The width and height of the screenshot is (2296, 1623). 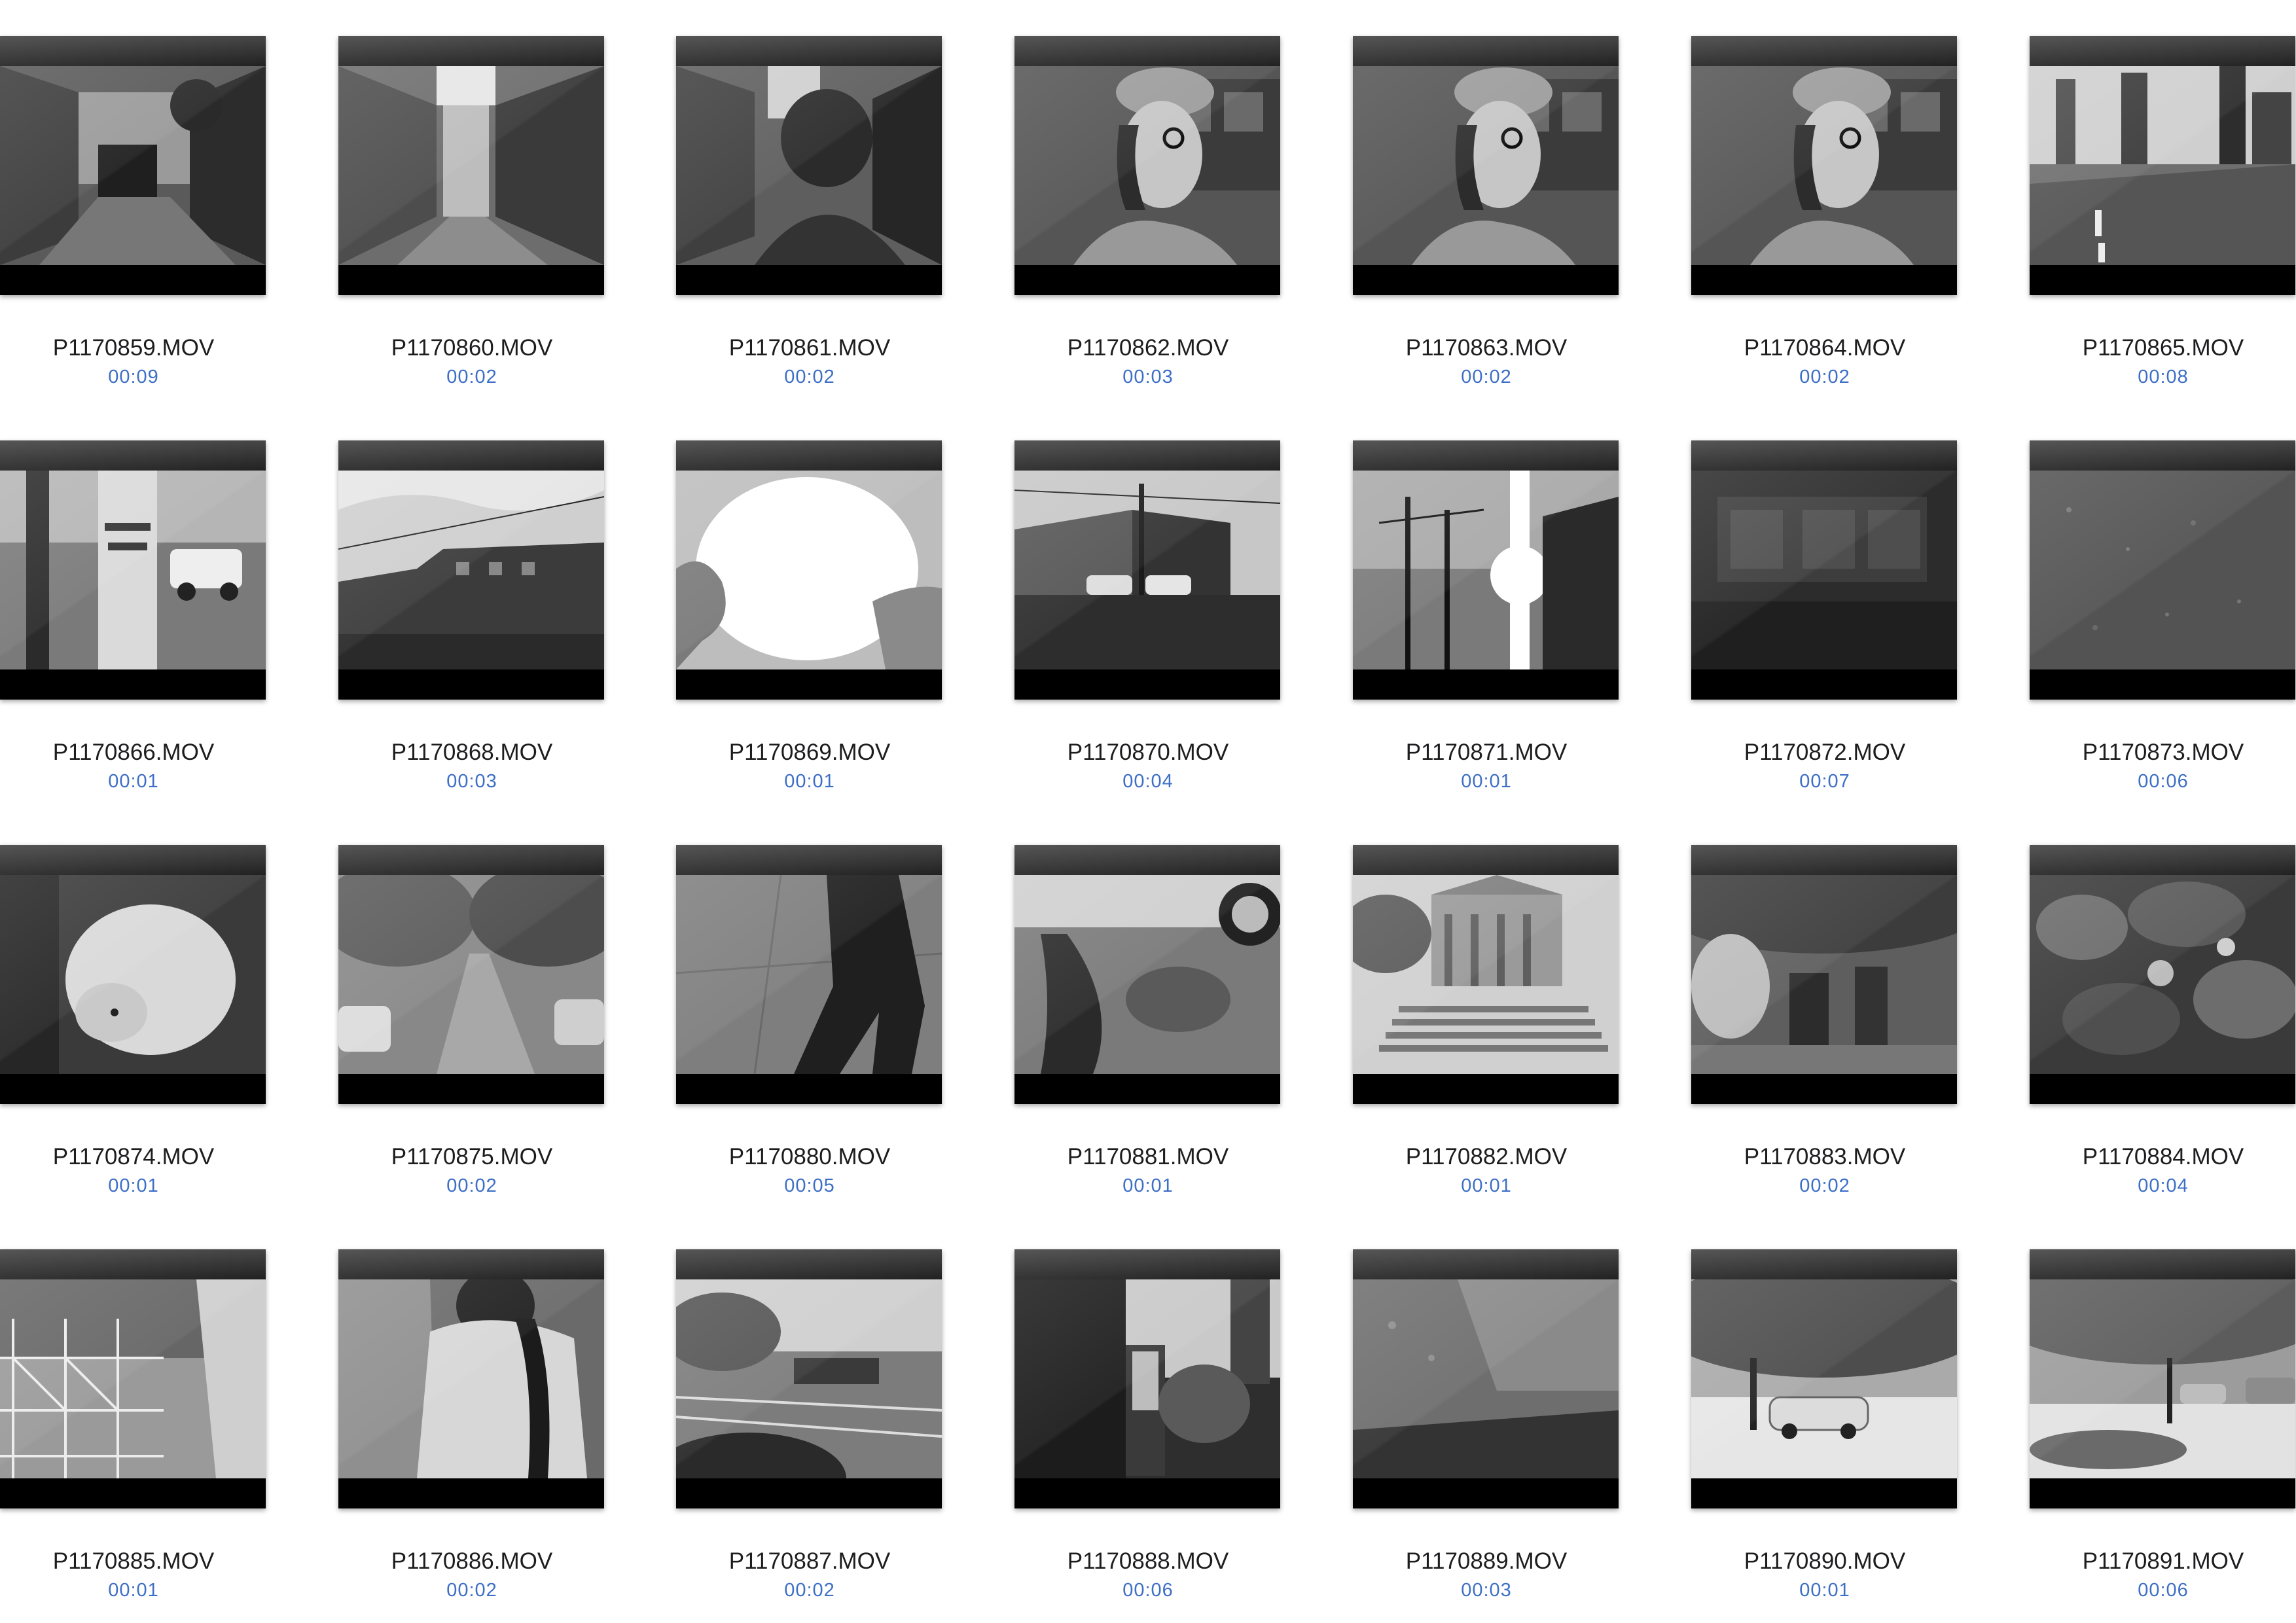 I want to click on clip-duration: 00:06, so click(x=2163, y=781).